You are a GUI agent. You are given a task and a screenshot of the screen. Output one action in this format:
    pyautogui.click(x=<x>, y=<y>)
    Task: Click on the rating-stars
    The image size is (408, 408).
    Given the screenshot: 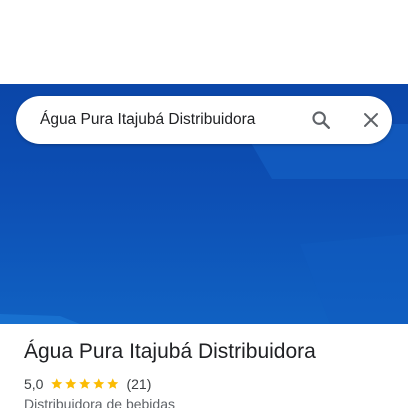 What is the action you would take?
    pyautogui.click(x=85, y=384)
    